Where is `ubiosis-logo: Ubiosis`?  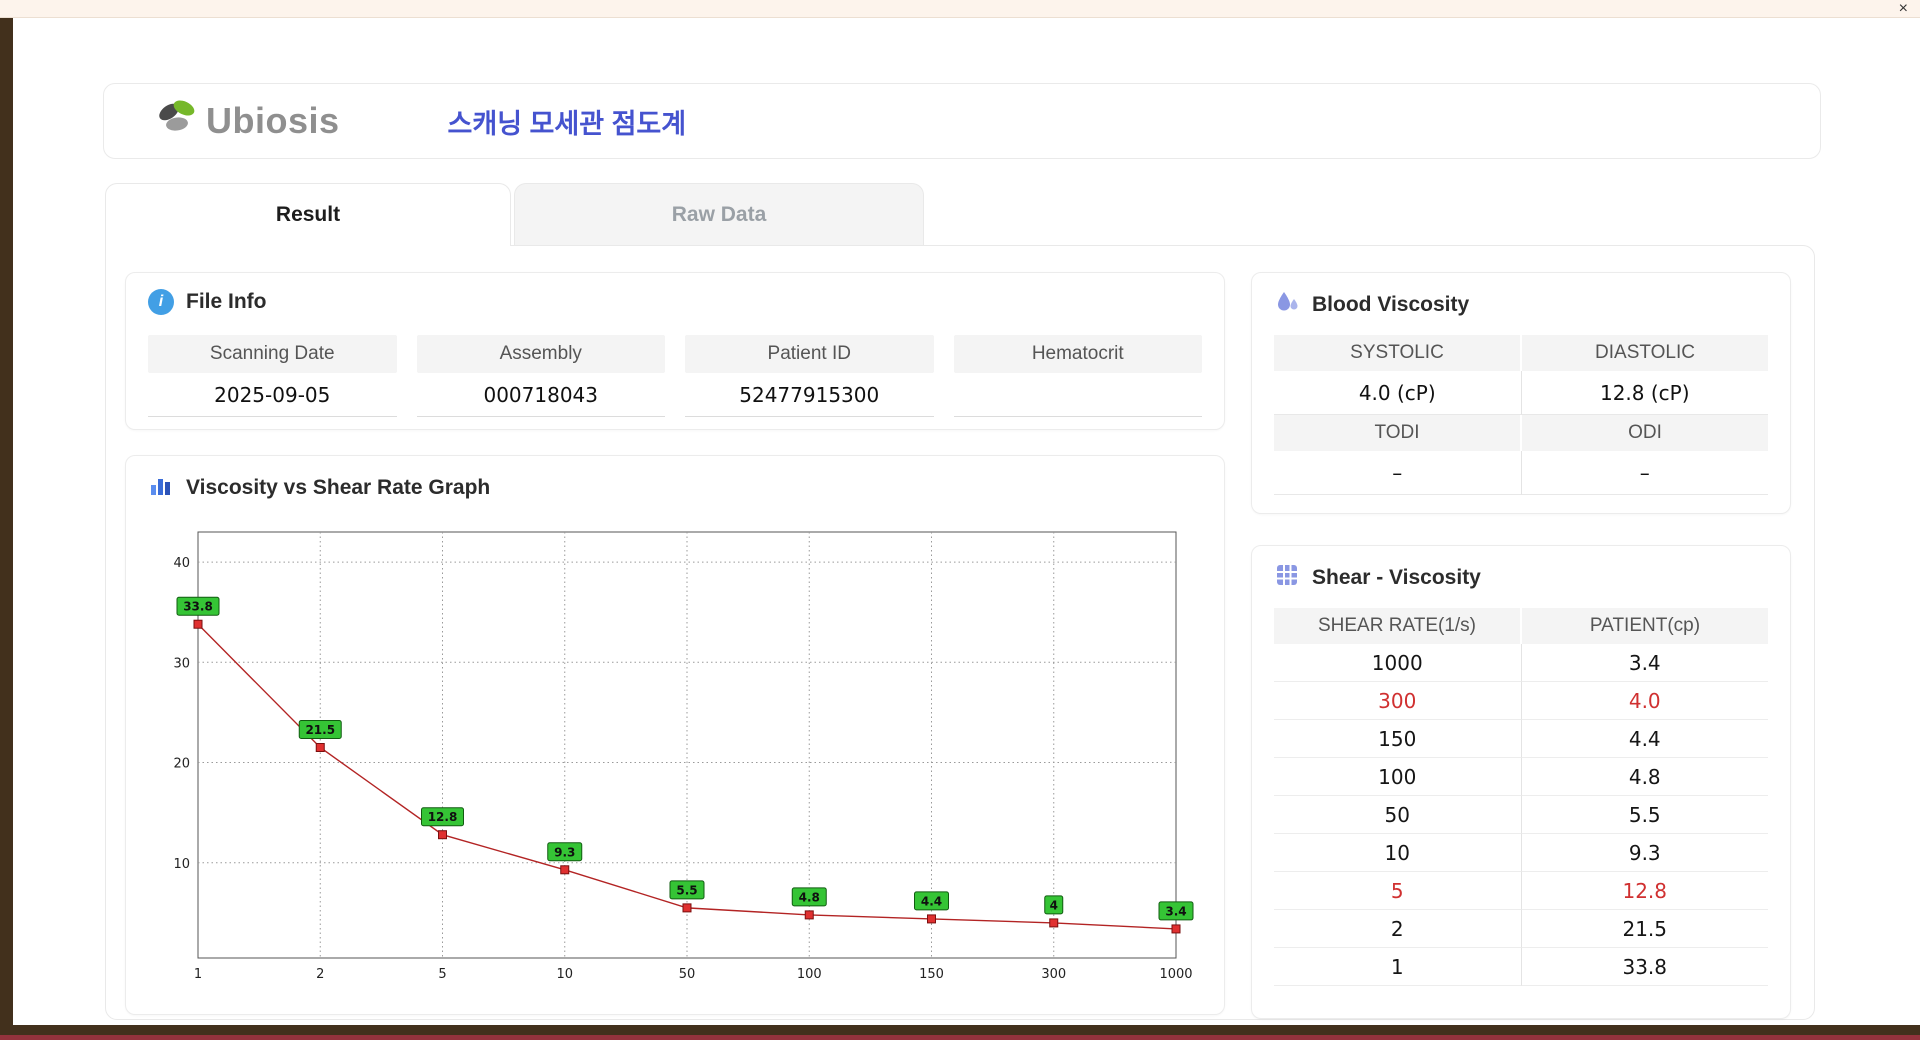
ubiosis-logo: Ubiosis is located at coordinates (247, 121).